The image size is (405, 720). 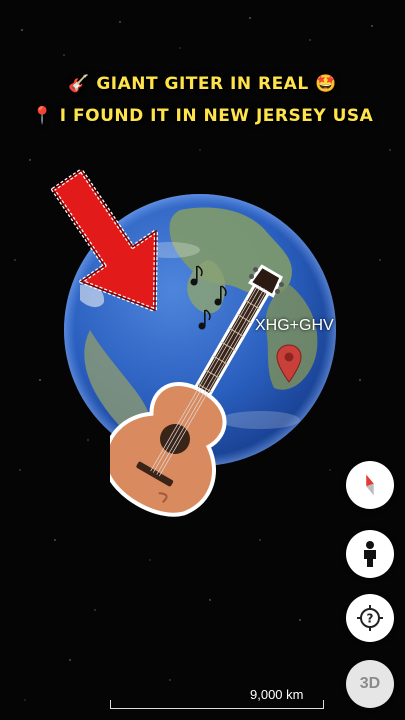 I want to click on plus-code-label: XHG+GHV, so click(x=294, y=325).